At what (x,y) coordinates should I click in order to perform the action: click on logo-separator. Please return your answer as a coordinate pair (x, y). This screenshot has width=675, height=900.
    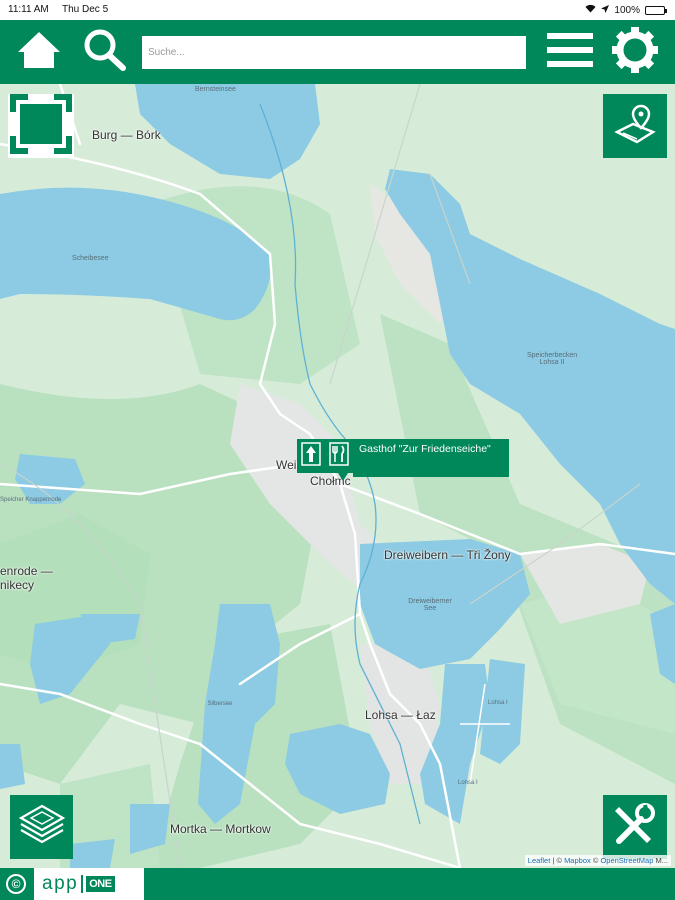
    Looking at the image, I should click on (82, 884).